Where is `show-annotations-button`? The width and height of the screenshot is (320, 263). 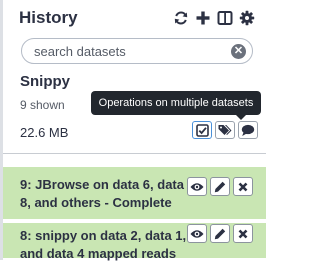
show-annotations-button is located at coordinates (248, 130).